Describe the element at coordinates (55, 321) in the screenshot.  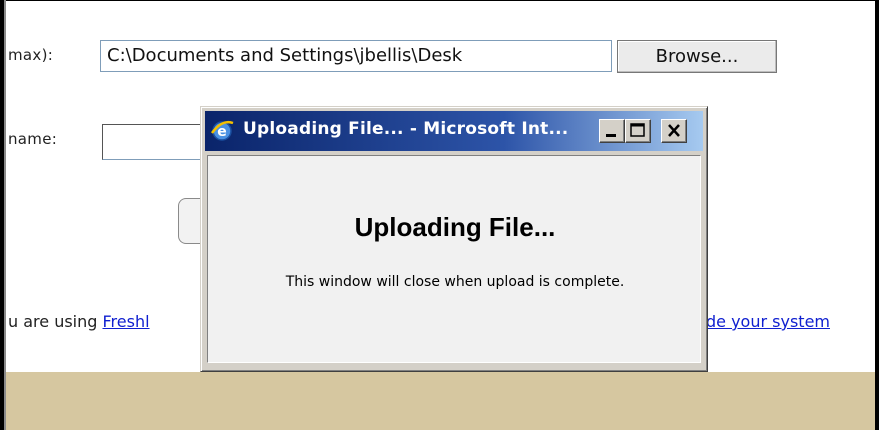
I see `info-prefix: u are using` at that location.